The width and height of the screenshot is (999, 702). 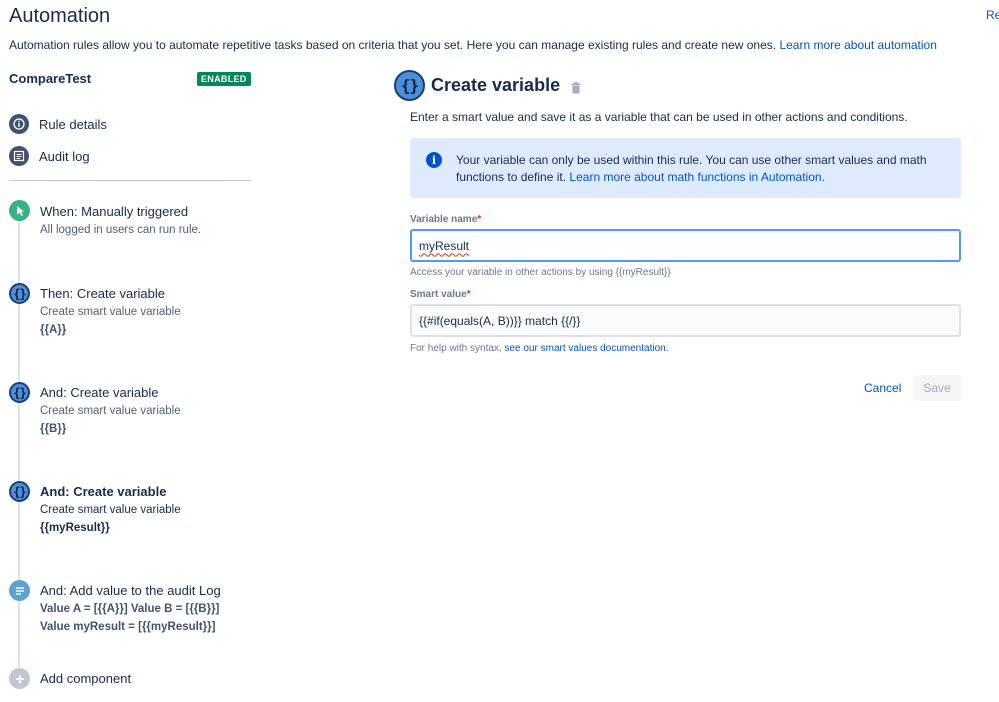 I want to click on variable-name-label-text: Variable name, so click(x=444, y=219).